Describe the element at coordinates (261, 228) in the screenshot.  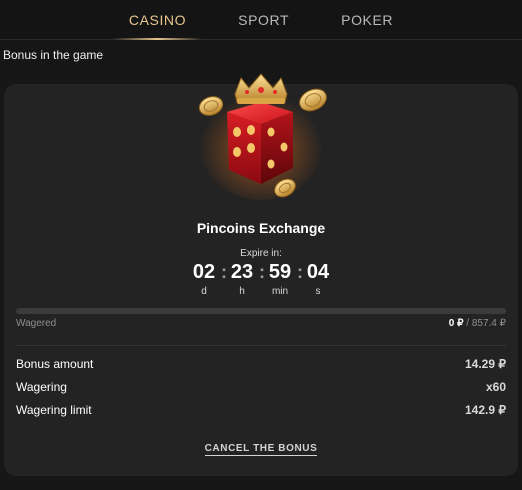
I see `bonus-title: Pincoins Exchange` at that location.